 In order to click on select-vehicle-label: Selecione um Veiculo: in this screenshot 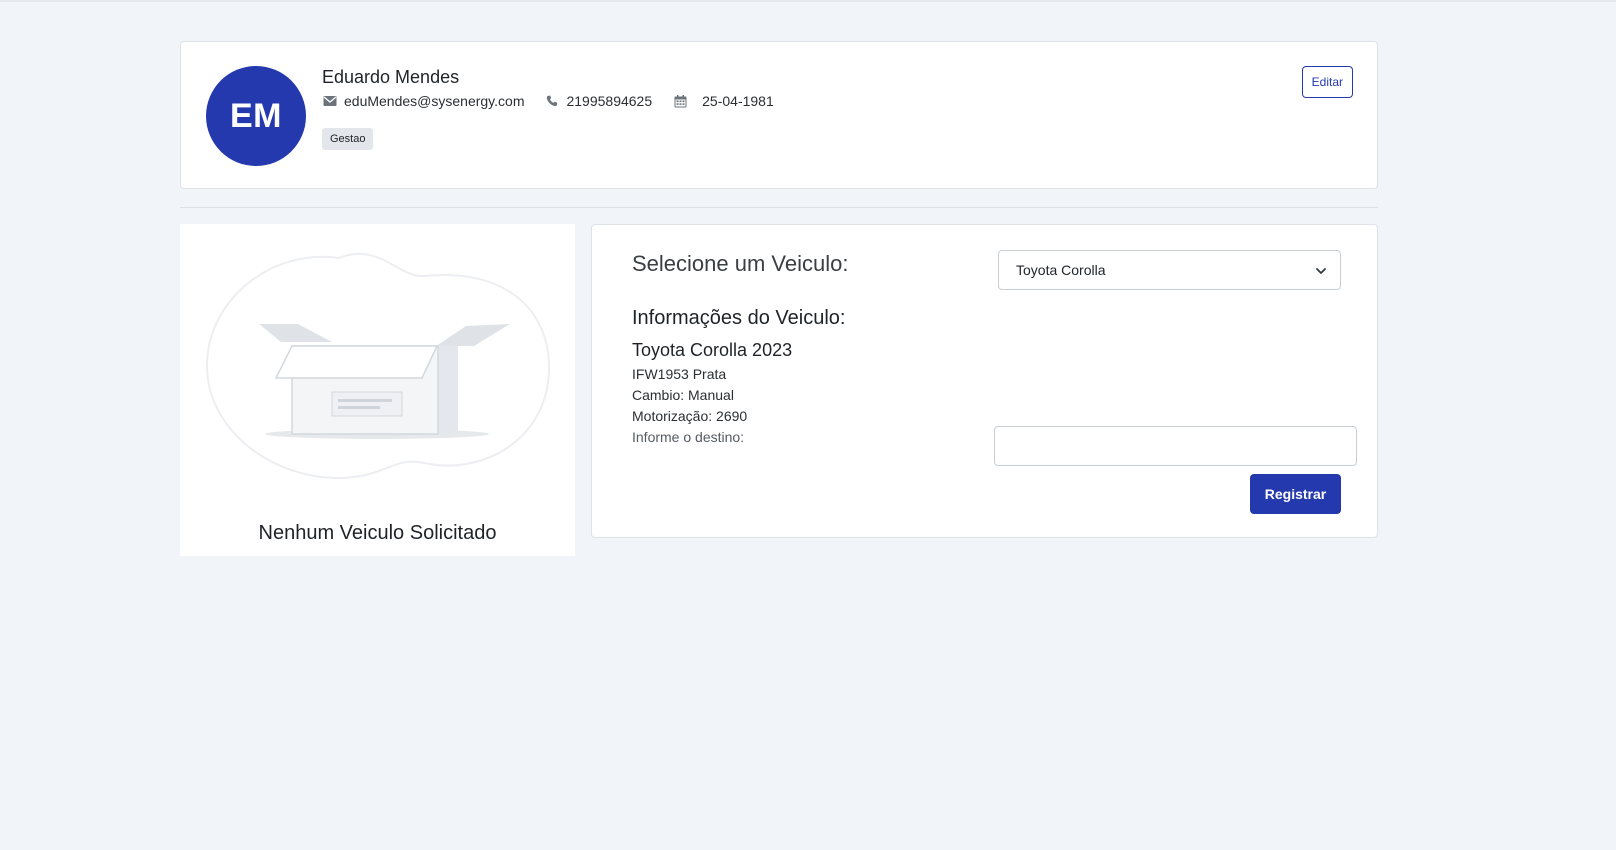, I will do `click(740, 263)`.